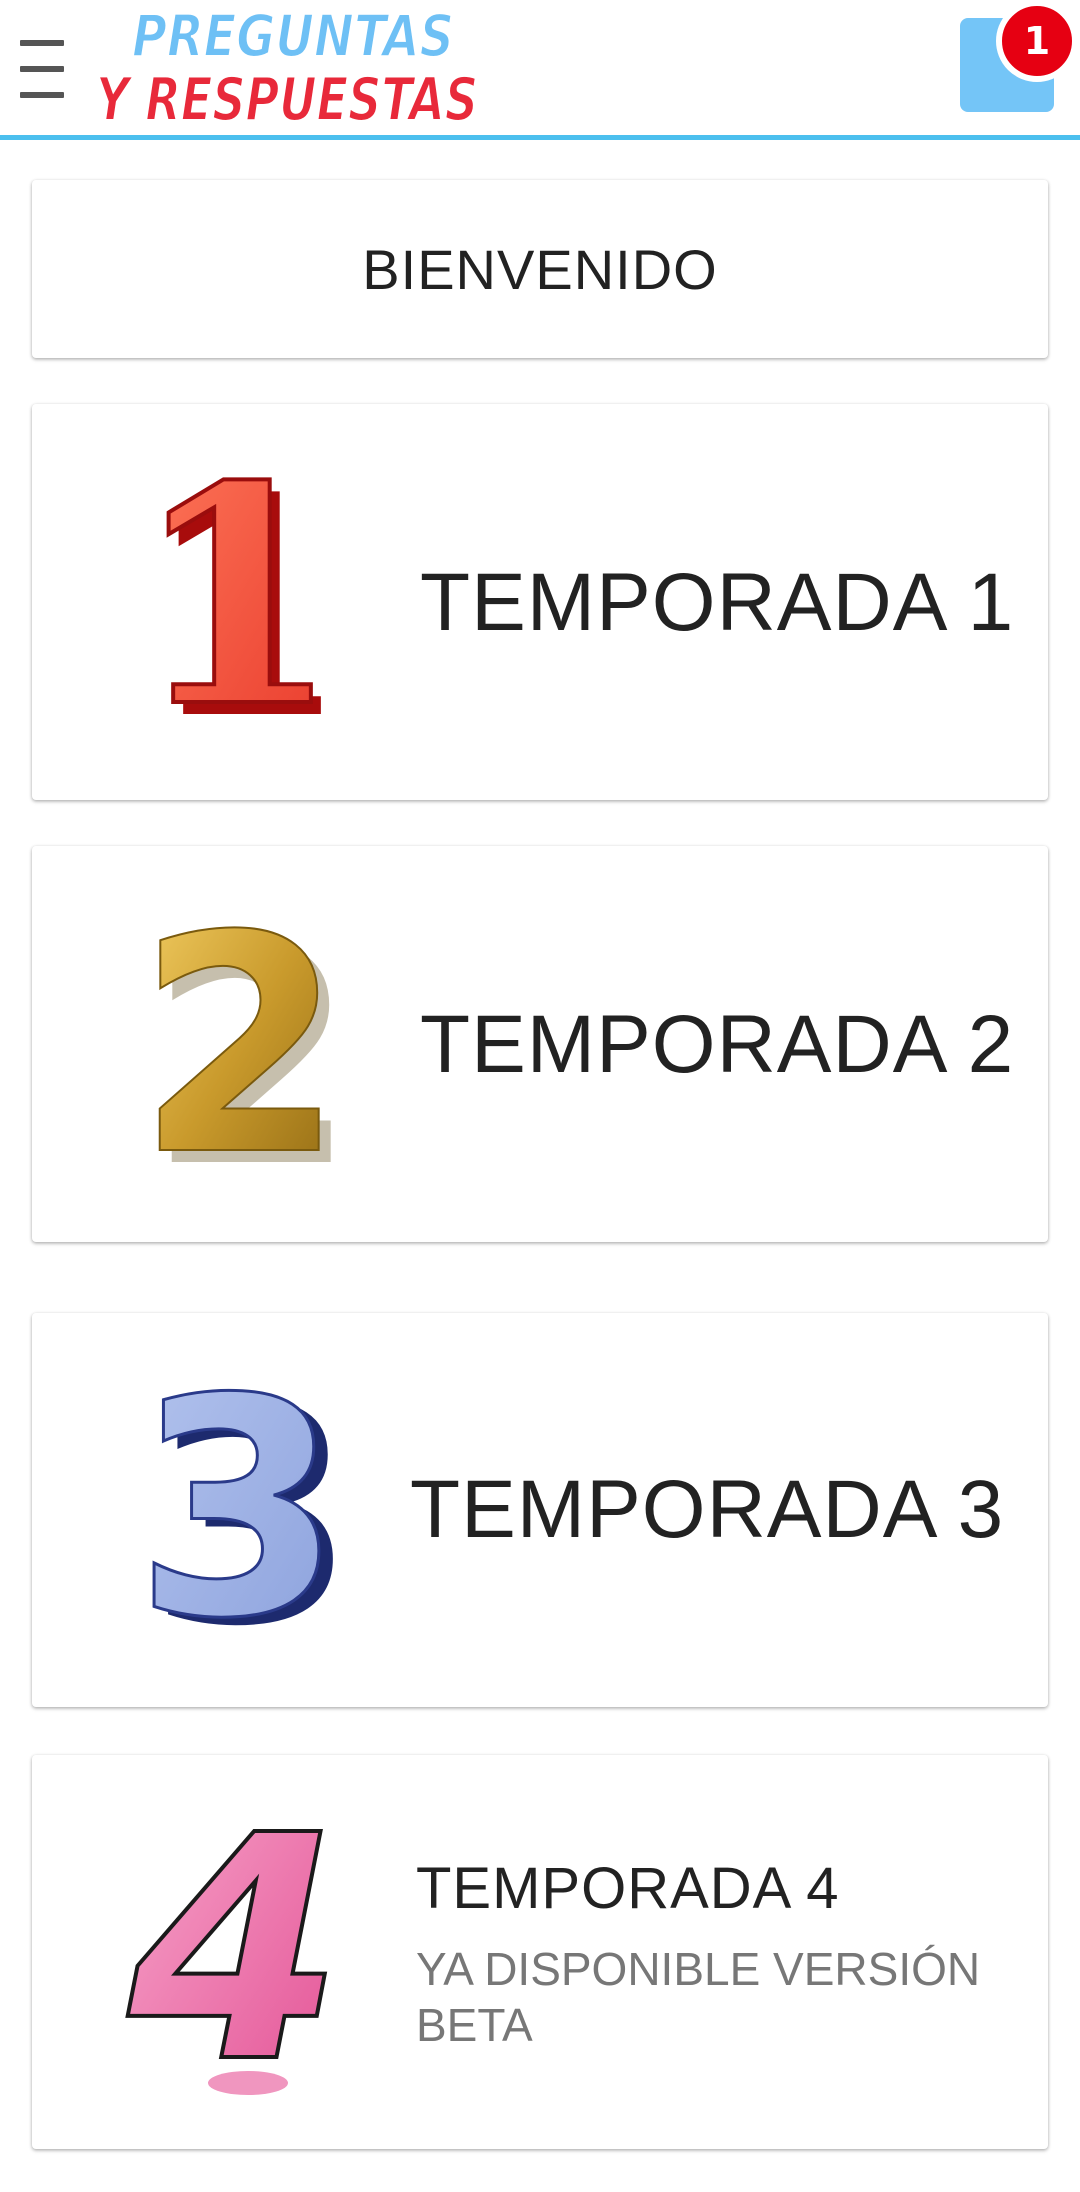 The height and width of the screenshot is (2192, 1080). I want to click on season-4-subtitle: YA DISPONIBLE VERSIÓN BETA, so click(698, 1997).